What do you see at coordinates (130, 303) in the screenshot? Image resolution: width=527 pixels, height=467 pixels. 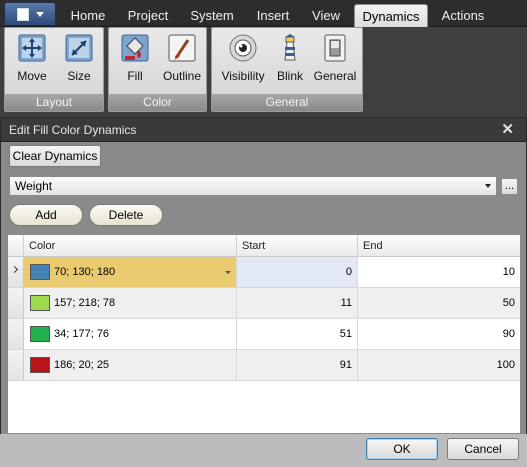 I see `color-cell: 157; 218; 78` at bounding box center [130, 303].